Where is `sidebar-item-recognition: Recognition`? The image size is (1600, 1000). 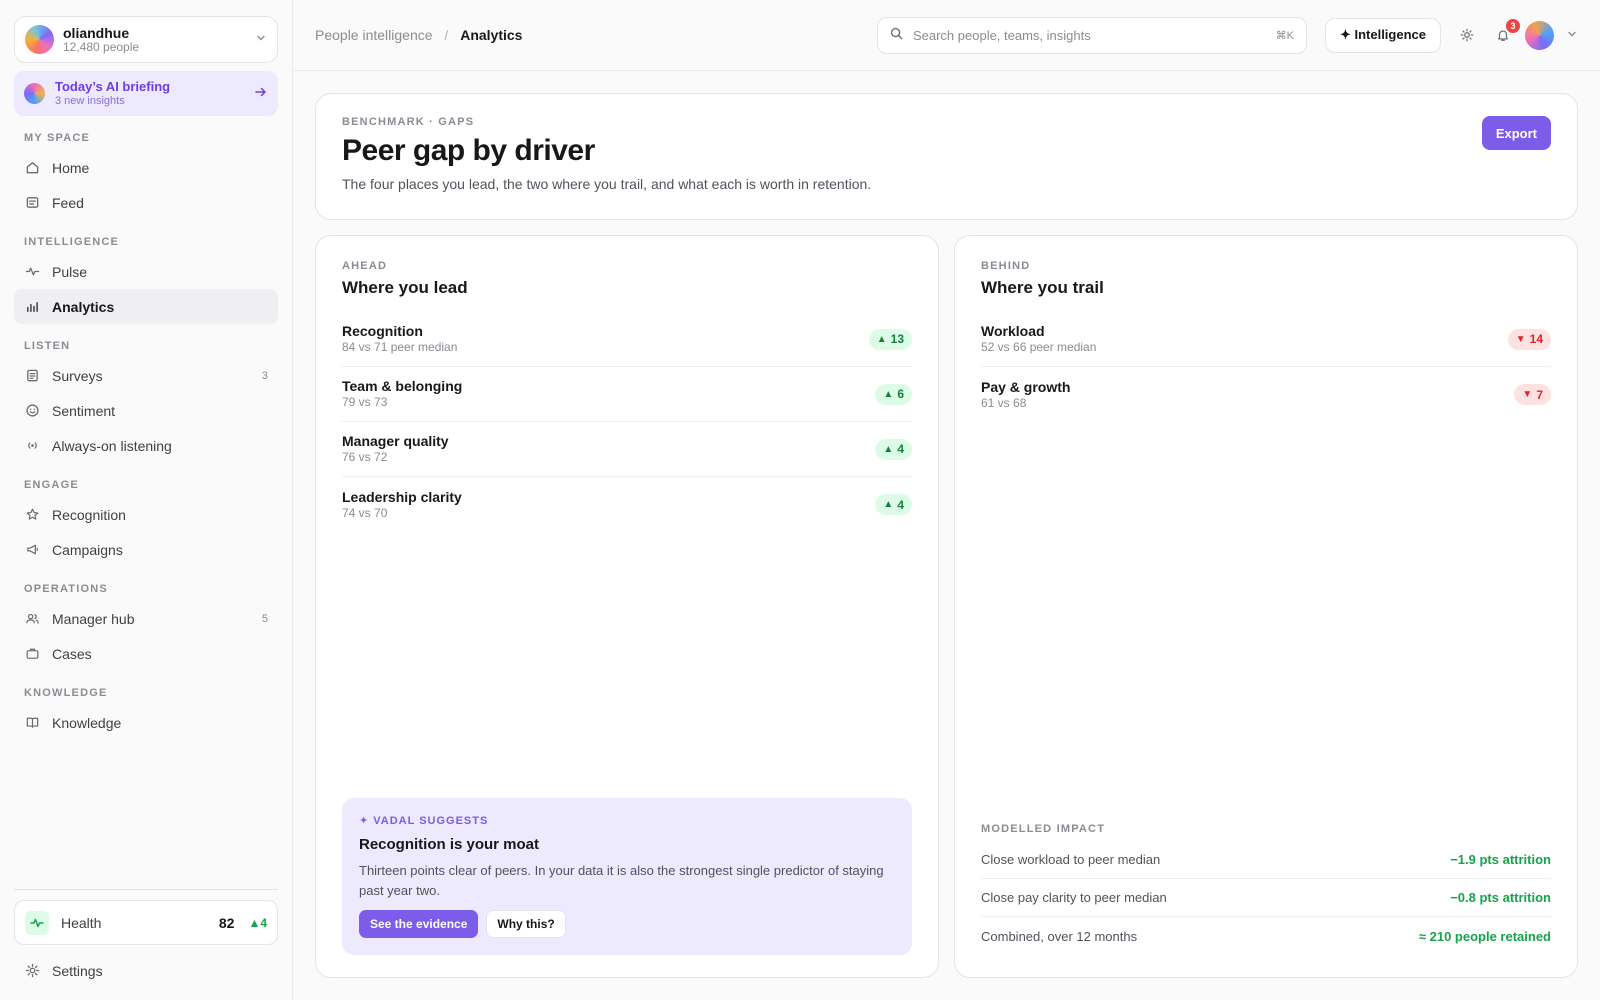
sidebar-item-recognition: Recognition is located at coordinates (146, 514).